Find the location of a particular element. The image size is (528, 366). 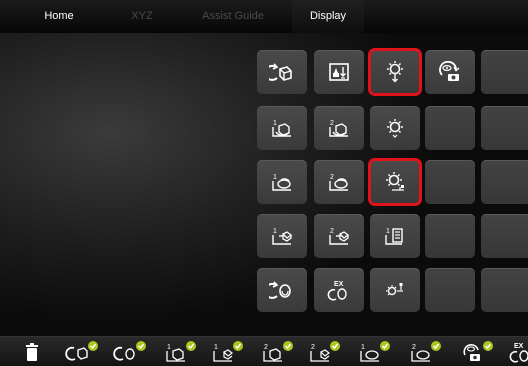

rotate-ex-button: EX is located at coordinates (339, 290).